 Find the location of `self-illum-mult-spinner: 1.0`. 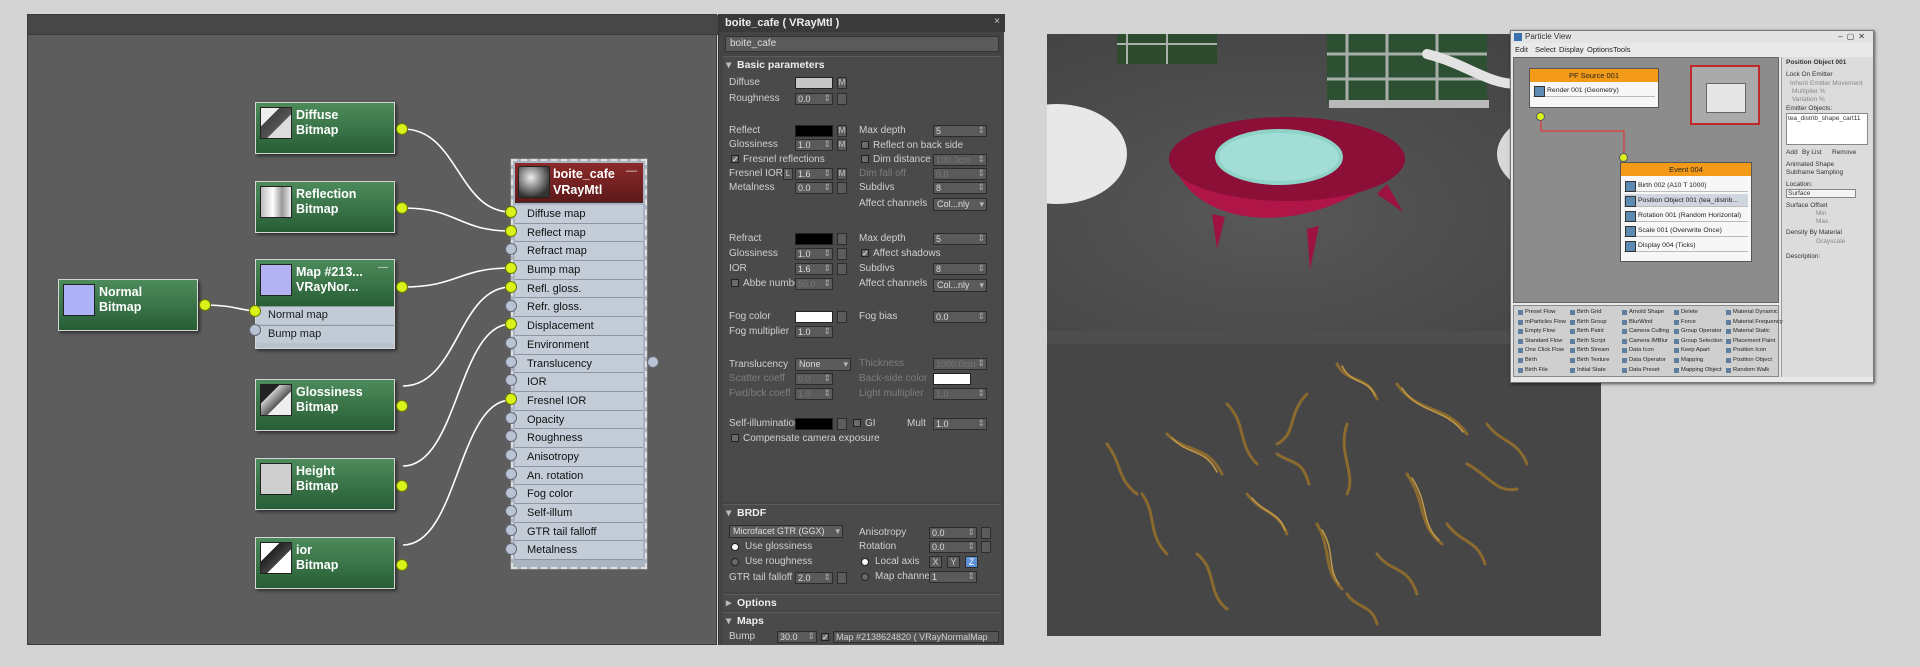

self-illum-mult-spinner: 1.0 is located at coordinates (960, 424).